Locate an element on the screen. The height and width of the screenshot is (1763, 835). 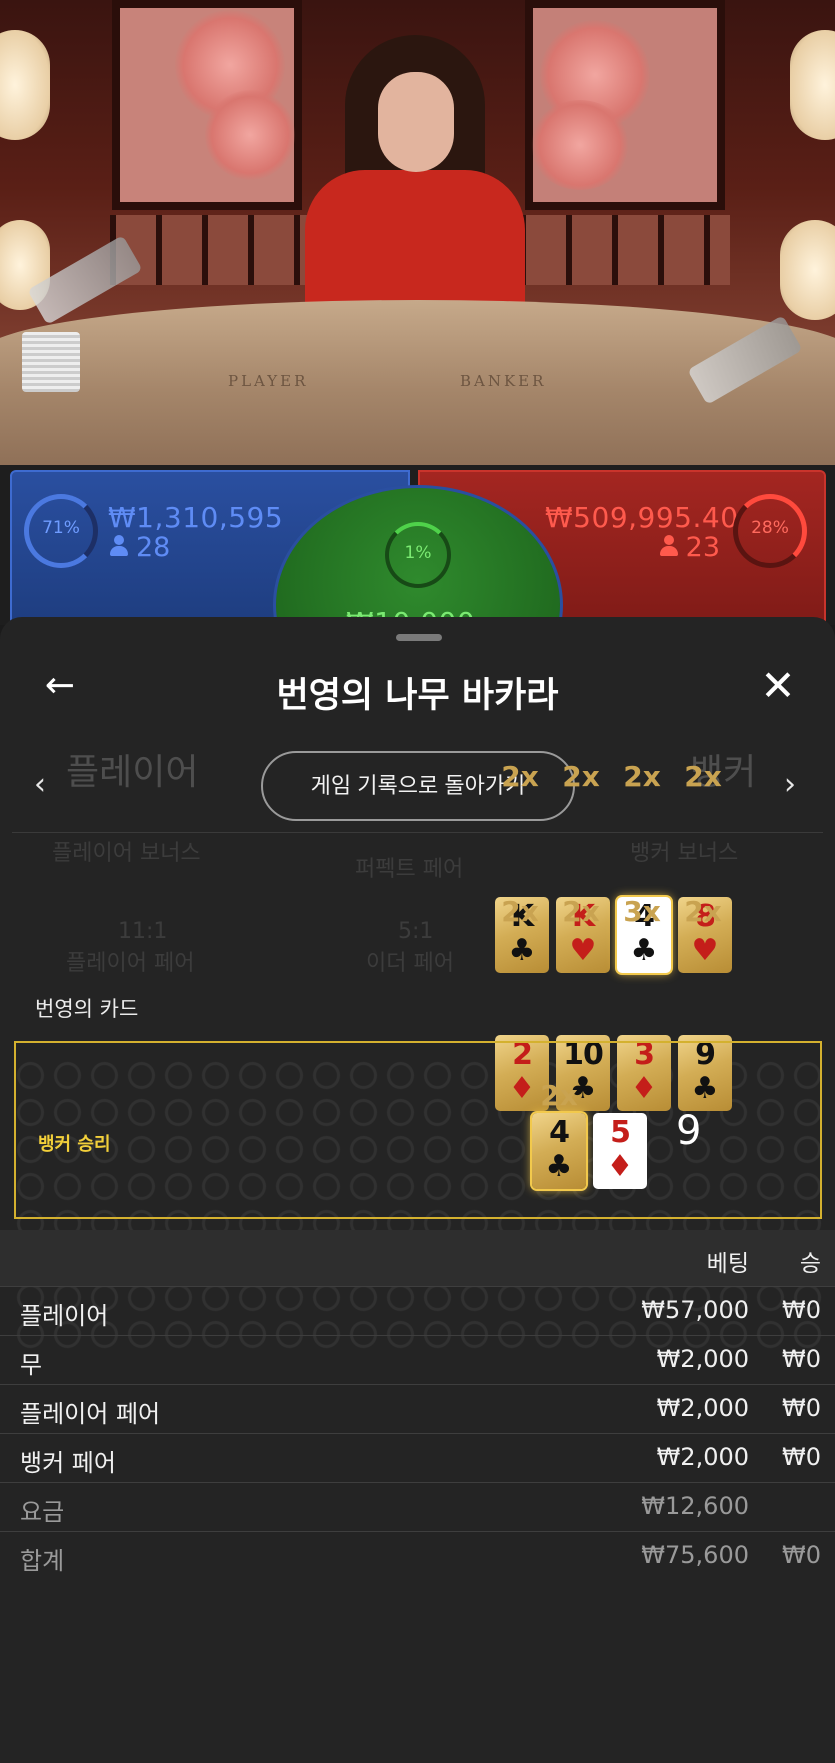
bet-name: 플레이어 페어 is located at coordinates (90, 1414).